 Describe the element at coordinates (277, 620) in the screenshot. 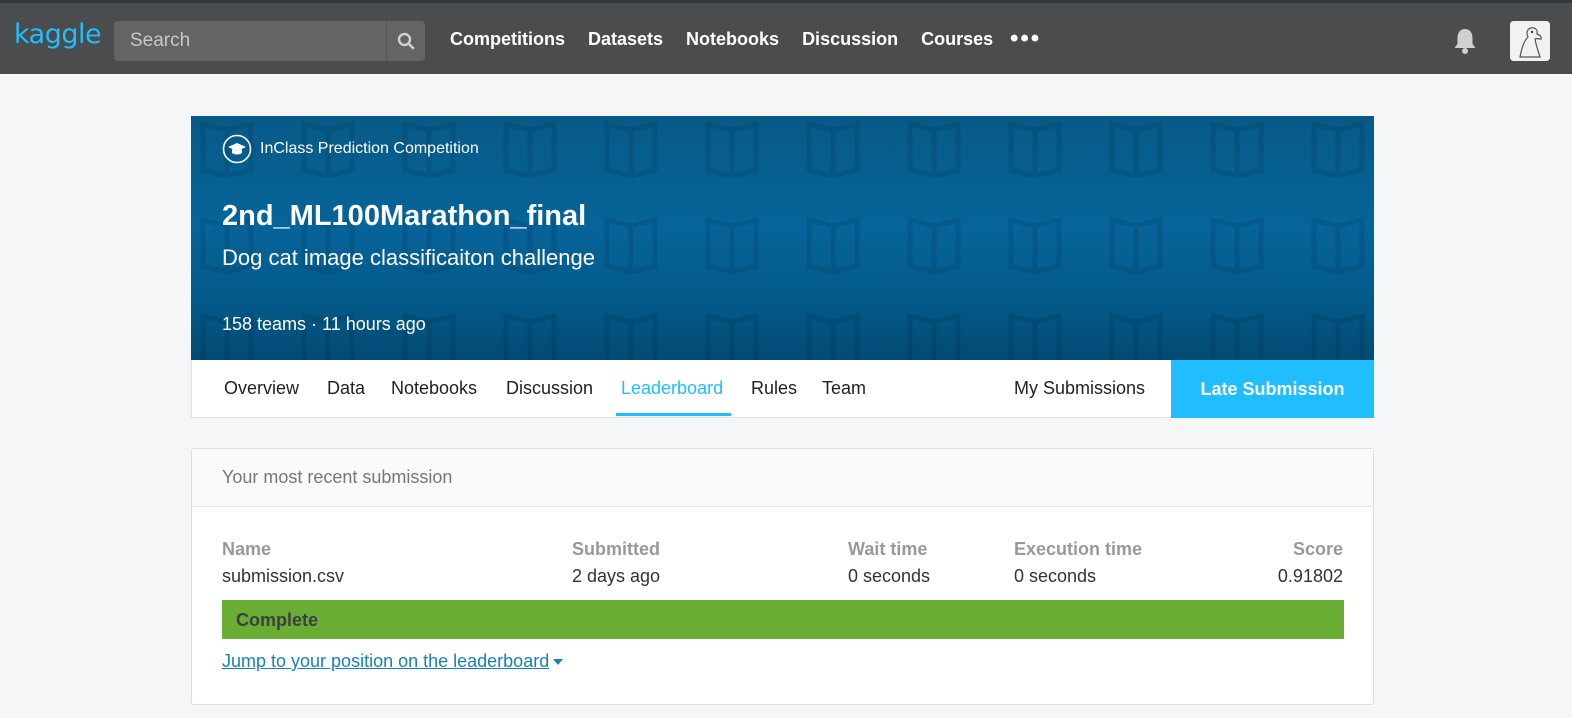

I see `status-label: Complete` at that location.